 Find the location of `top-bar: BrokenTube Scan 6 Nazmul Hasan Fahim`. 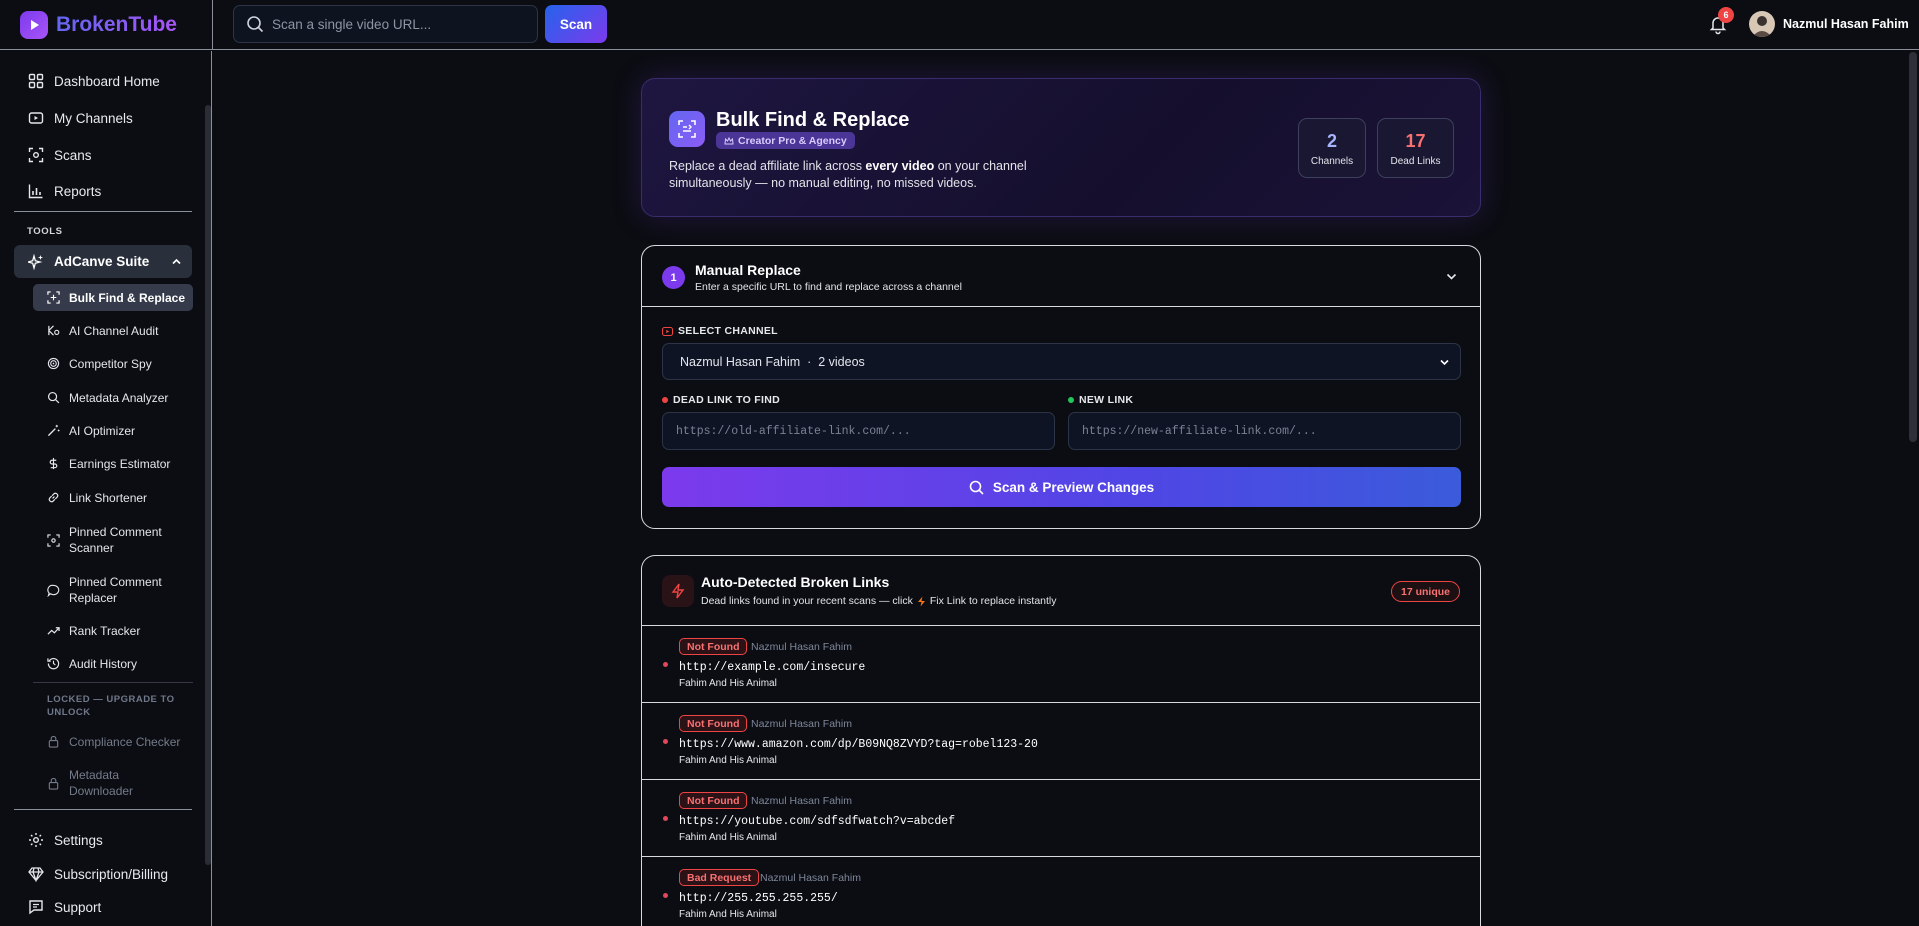

top-bar: BrokenTube Scan 6 Nazmul Hasan Fahim is located at coordinates (959, 25).